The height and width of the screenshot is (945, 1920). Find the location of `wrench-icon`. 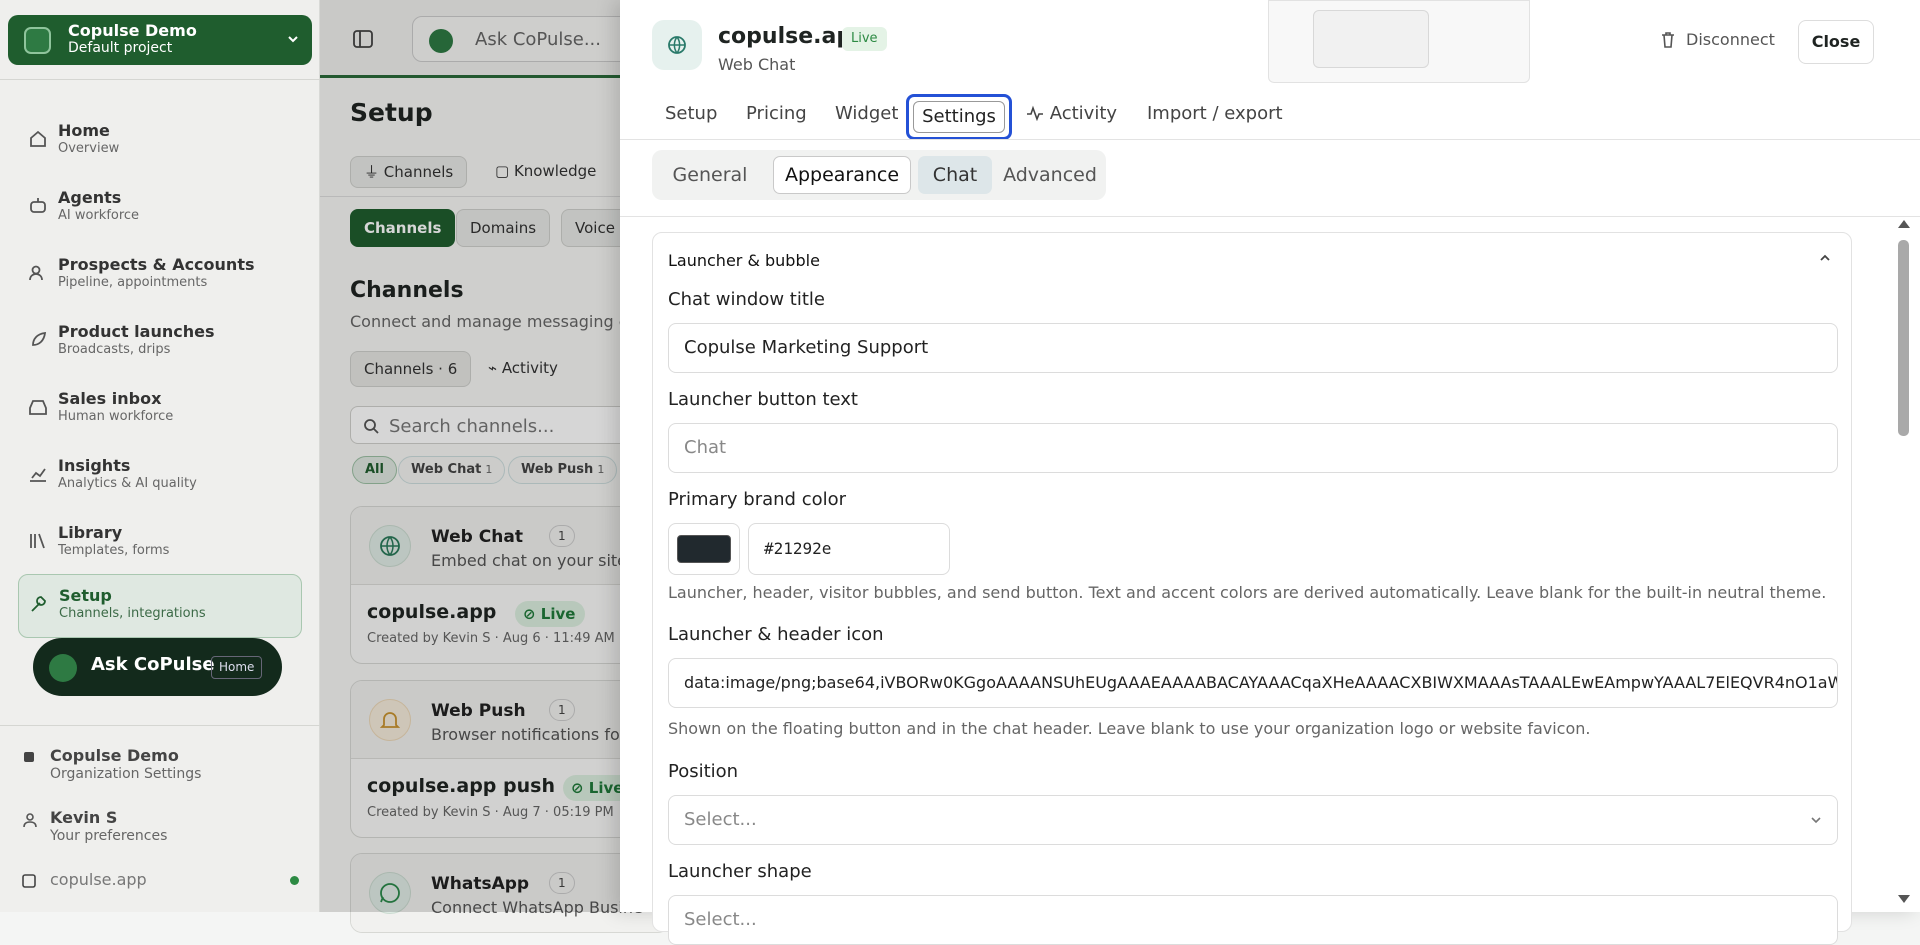

wrench-icon is located at coordinates (39, 604).